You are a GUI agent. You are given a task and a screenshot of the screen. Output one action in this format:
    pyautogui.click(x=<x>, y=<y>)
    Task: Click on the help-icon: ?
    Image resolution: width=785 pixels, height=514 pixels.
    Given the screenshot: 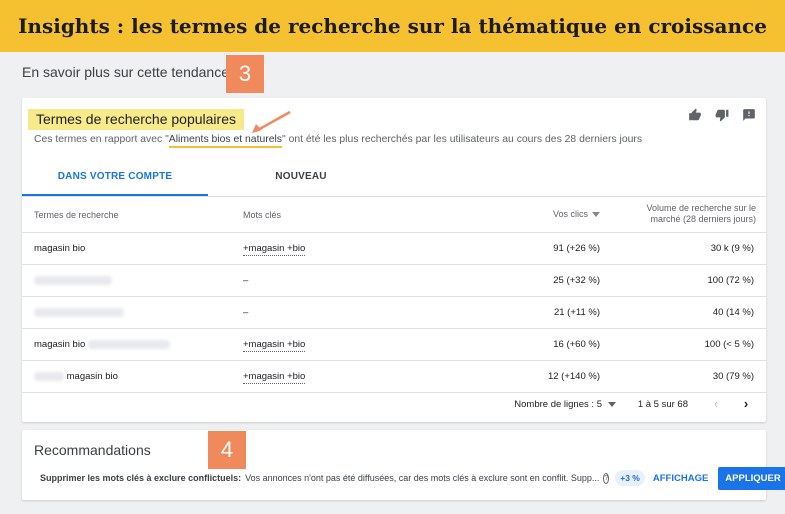 What is the action you would take?
    pyautogui.click(x=606, y=478)
    